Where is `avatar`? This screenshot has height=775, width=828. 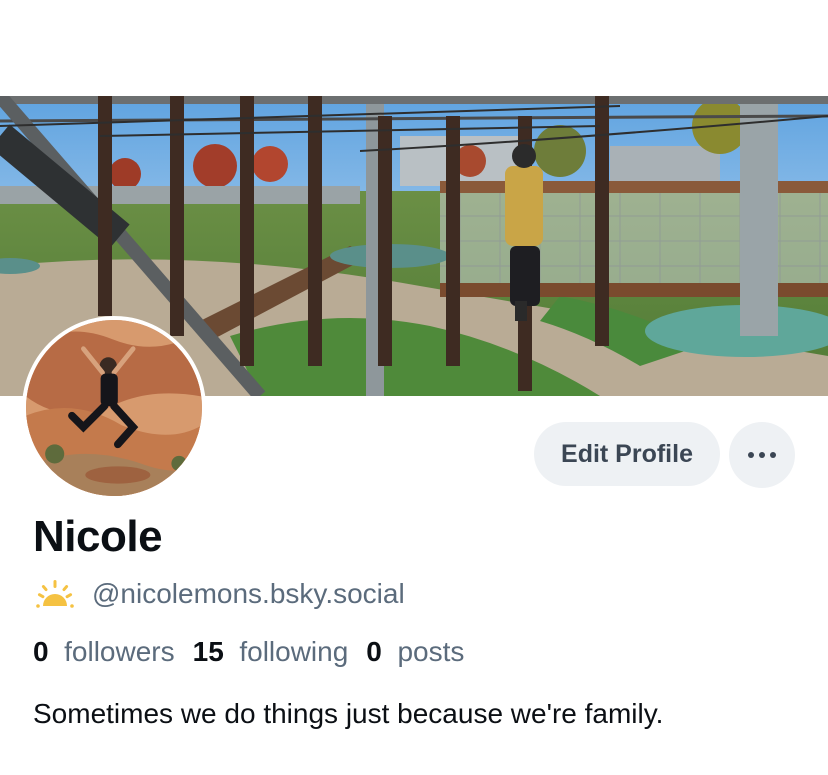 avatar is located at coordinates (114, 408).